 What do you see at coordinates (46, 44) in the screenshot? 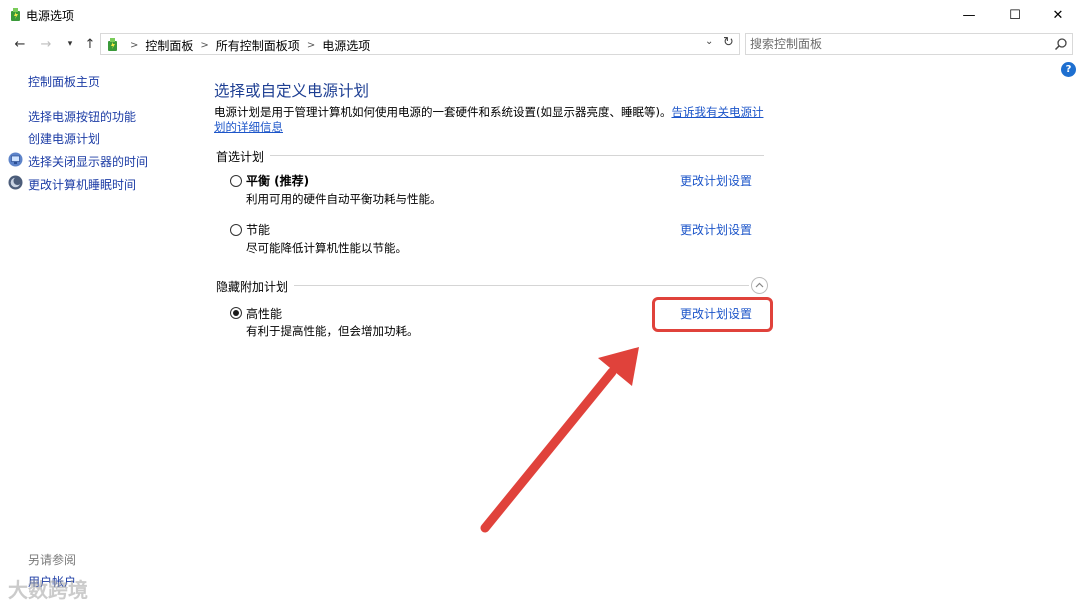
I see `forward-arrow-icon: →` at bounding box center [46, 44].